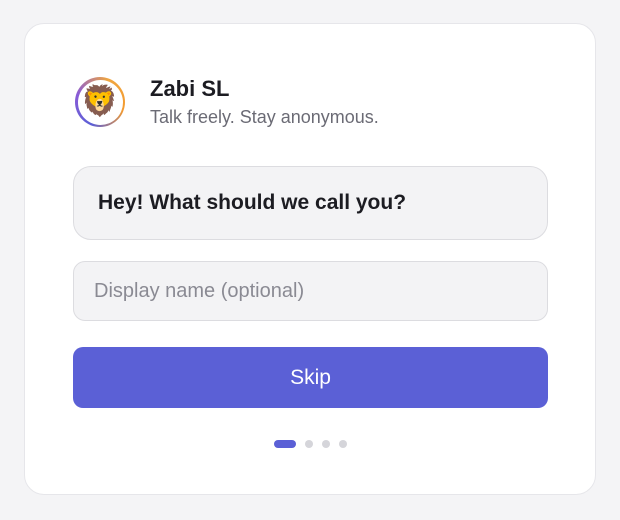 The height and width of the screenshot is (520, 620). What do you see at coordinates (310, 291) in the screenshot?
I see `display-name-input` at bounding box center [310, 291].